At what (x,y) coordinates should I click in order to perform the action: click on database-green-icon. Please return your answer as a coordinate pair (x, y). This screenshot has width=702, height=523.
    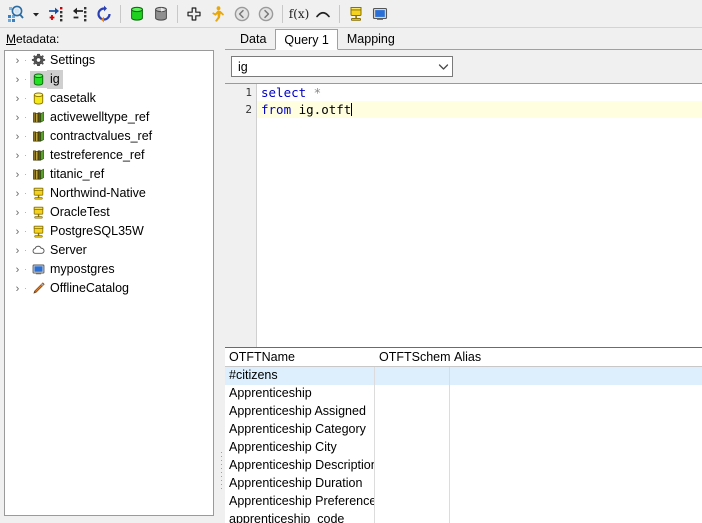
    Looking at the image, I should click on (137, 14).